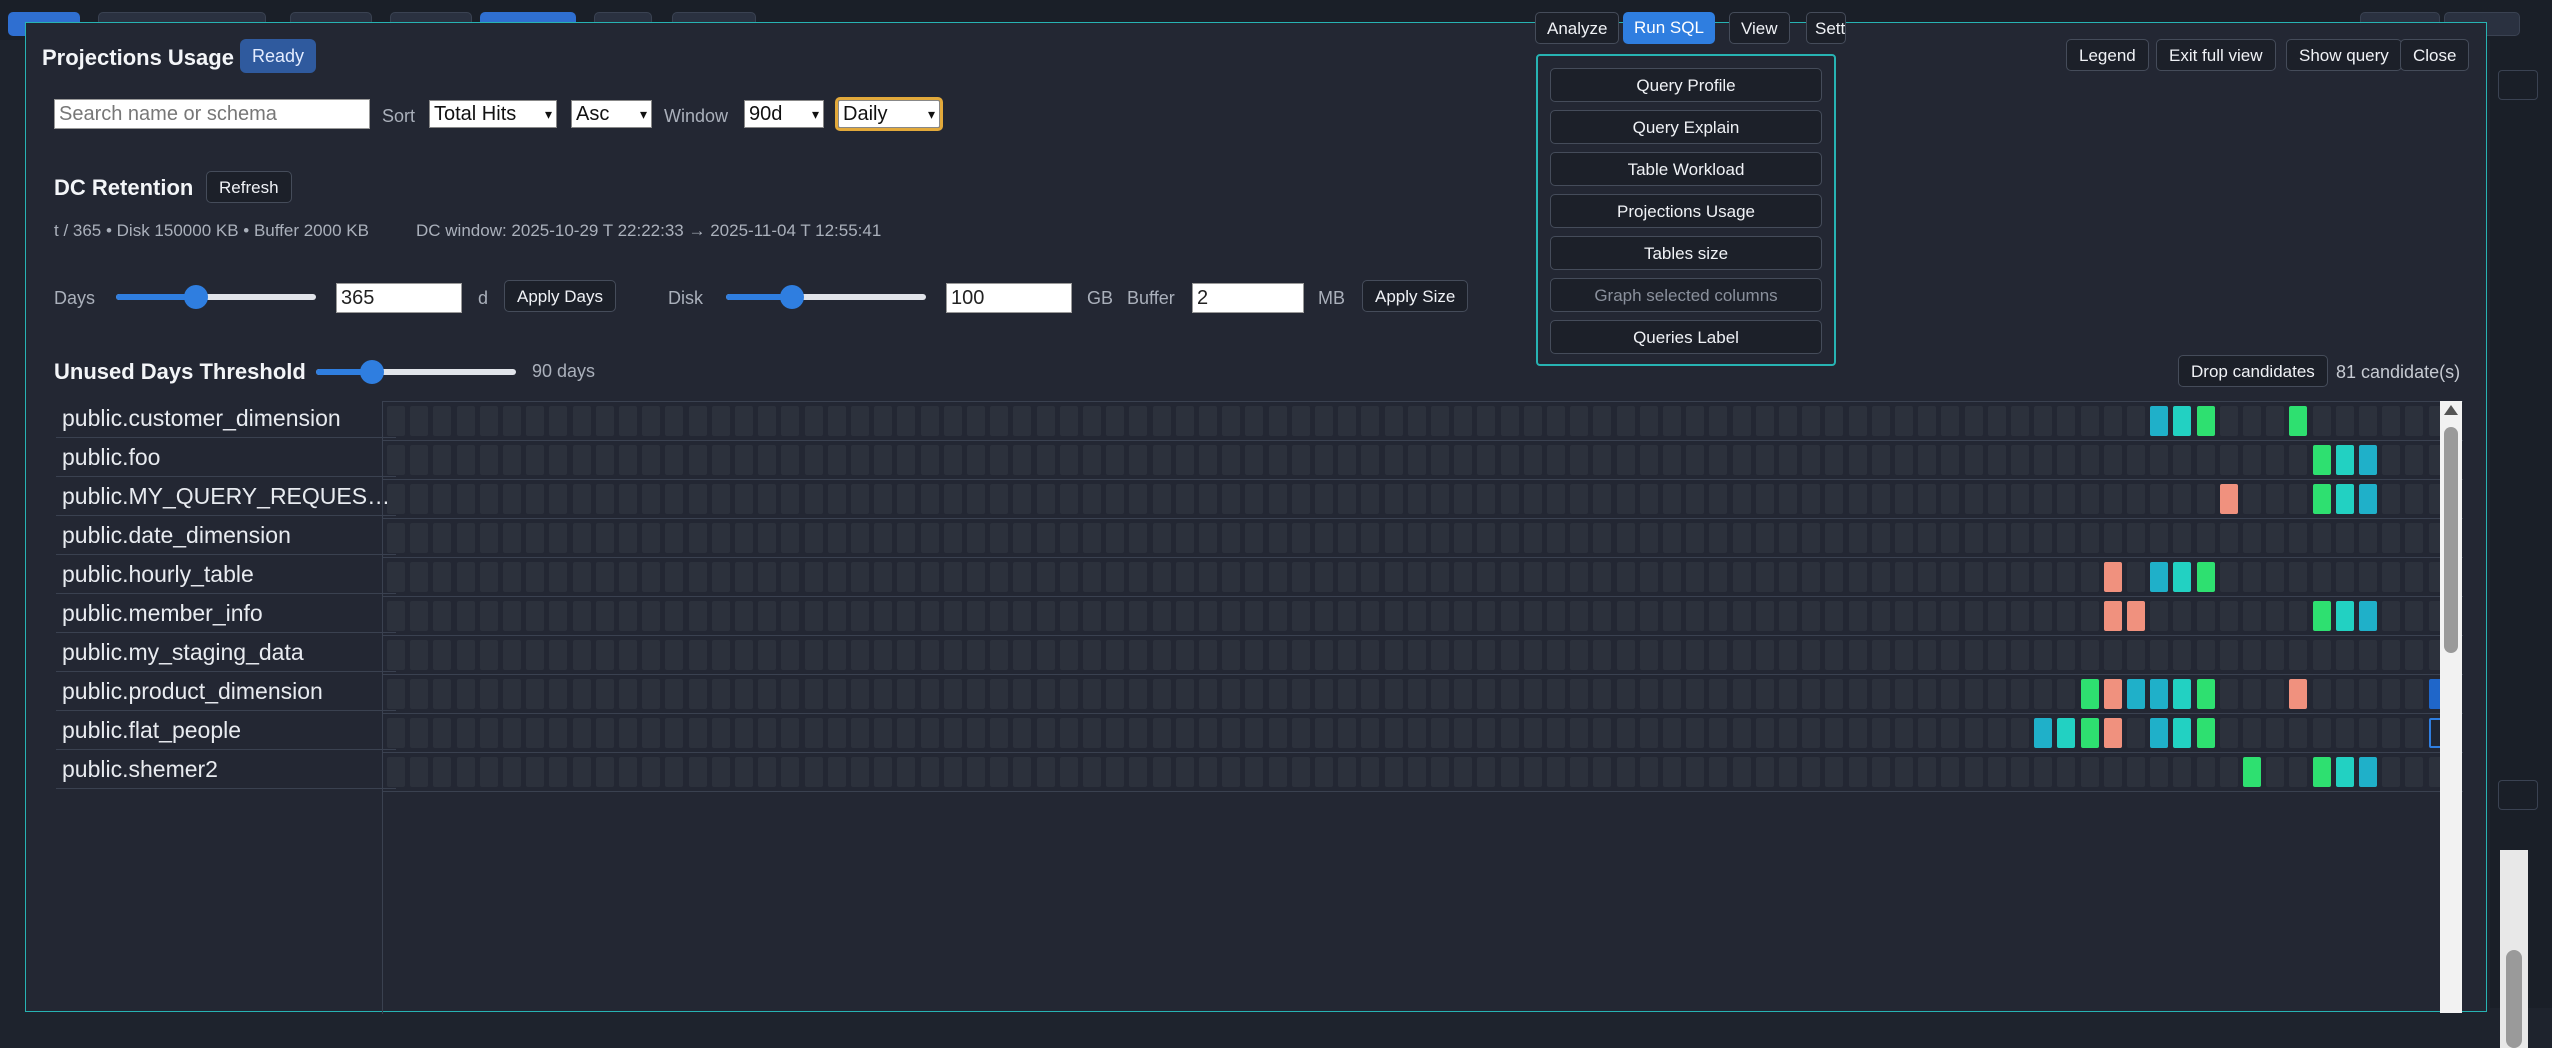  Describe the element at coordinates (784, 114) in the screenshot. I see `window-select: 90d ▾` at that location.